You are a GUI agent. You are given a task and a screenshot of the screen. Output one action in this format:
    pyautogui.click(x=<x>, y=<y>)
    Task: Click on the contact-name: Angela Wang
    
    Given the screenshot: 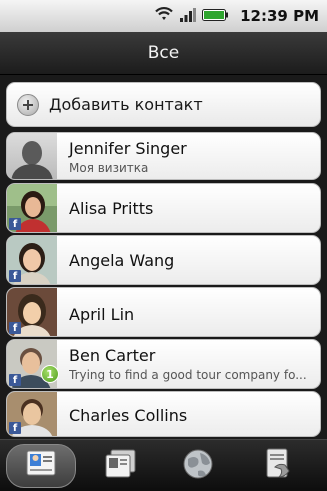 What is the action you would take?
    pyautogui.click(x=122, y=260)
    